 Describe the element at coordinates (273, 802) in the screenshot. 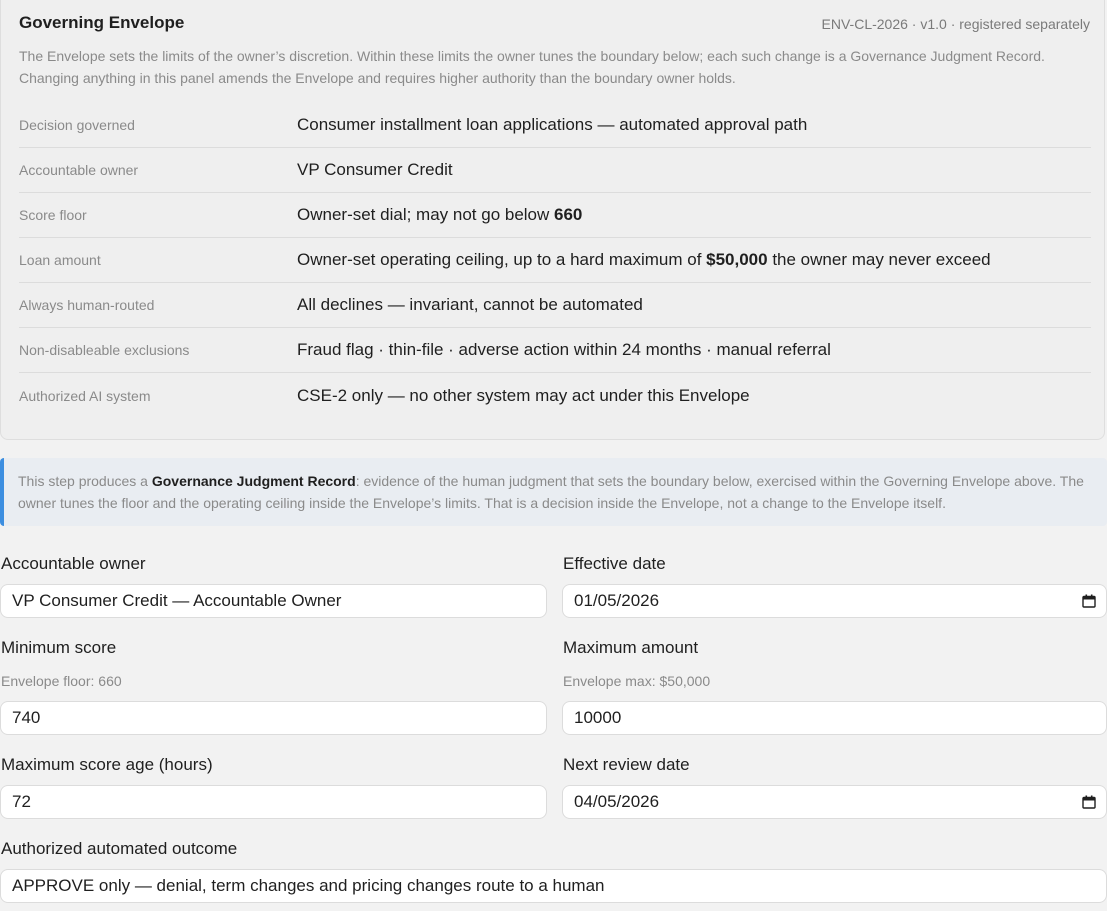

I see `max-score-age-input: 72` at that location.